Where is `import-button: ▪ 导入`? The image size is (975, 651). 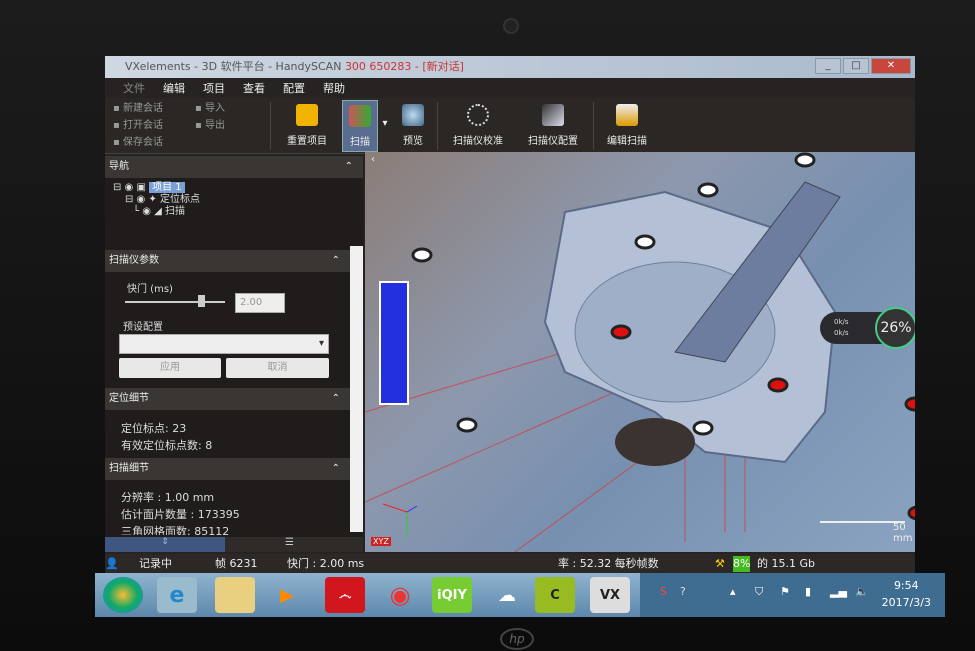
import-button: ▪ 导入 is located at coordinates (210, 108).